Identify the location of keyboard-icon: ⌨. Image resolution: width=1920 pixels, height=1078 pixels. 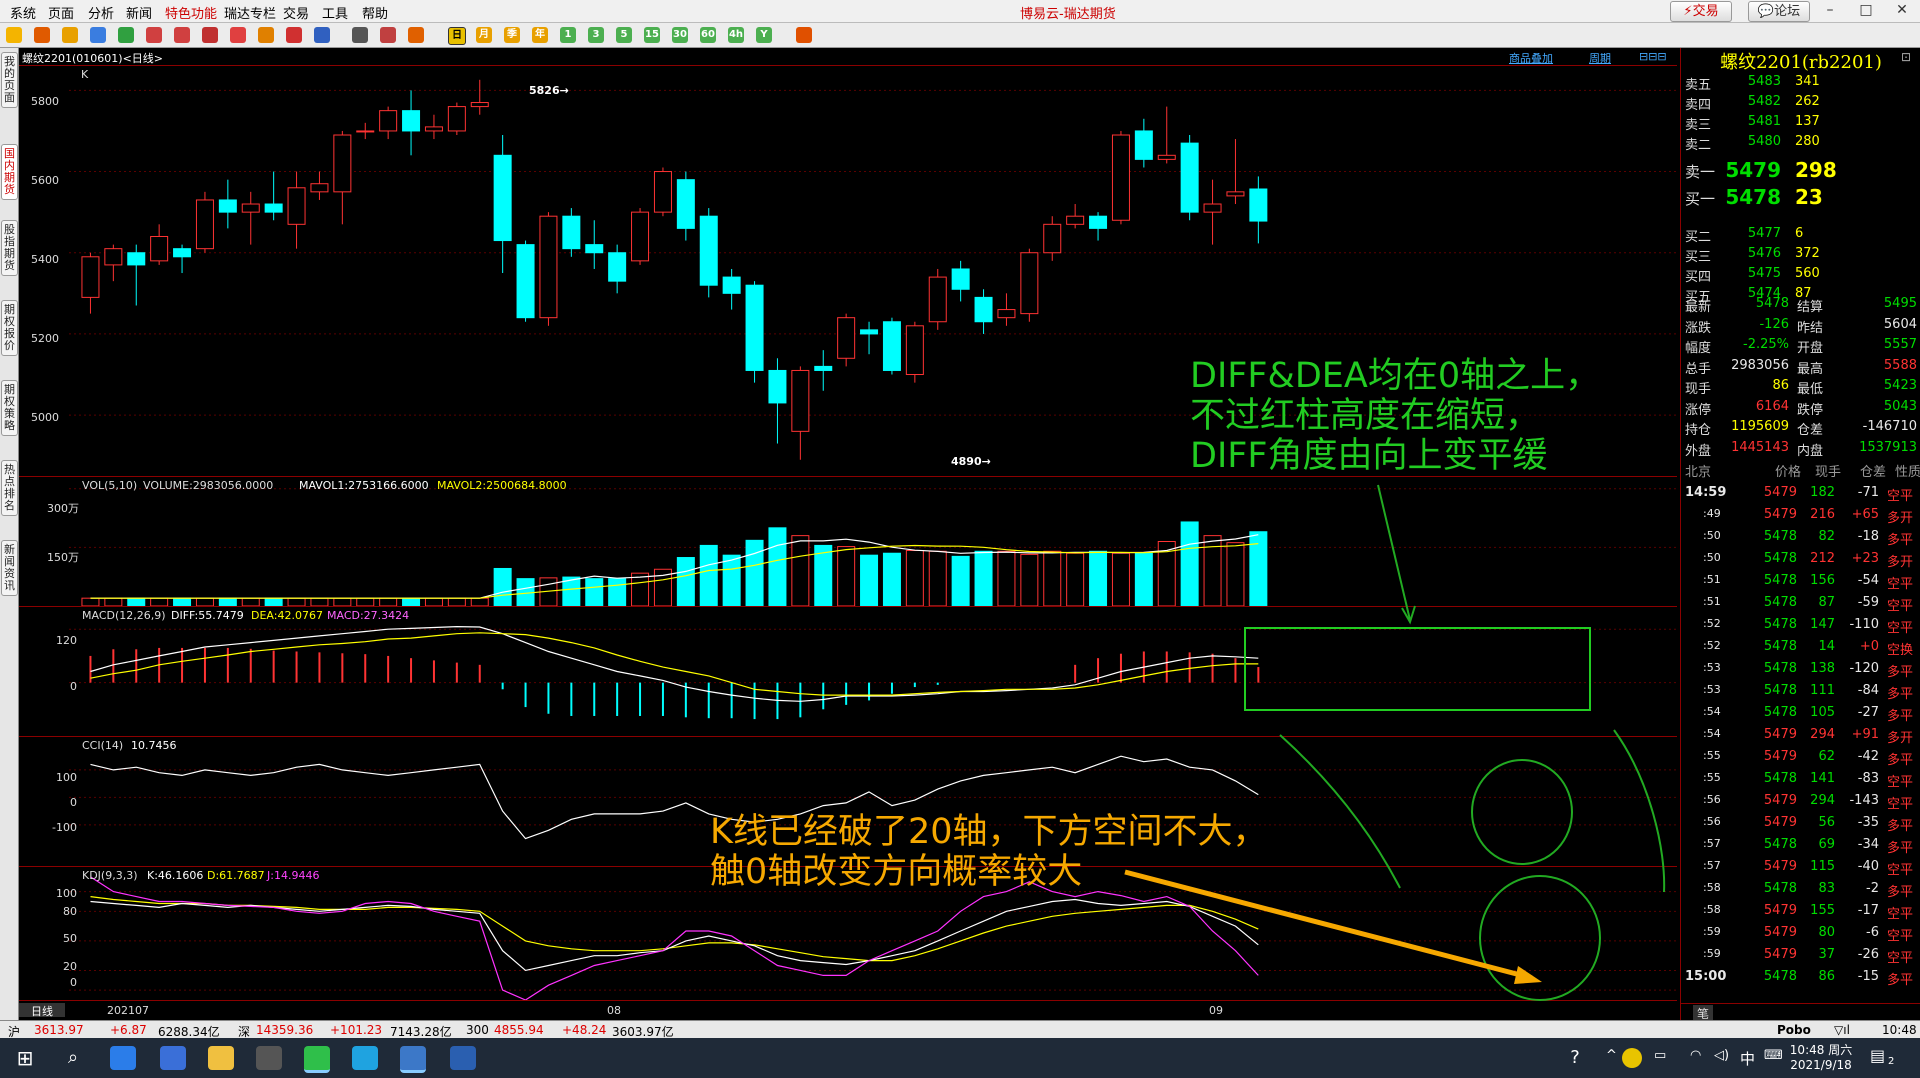
(1773, 1055).